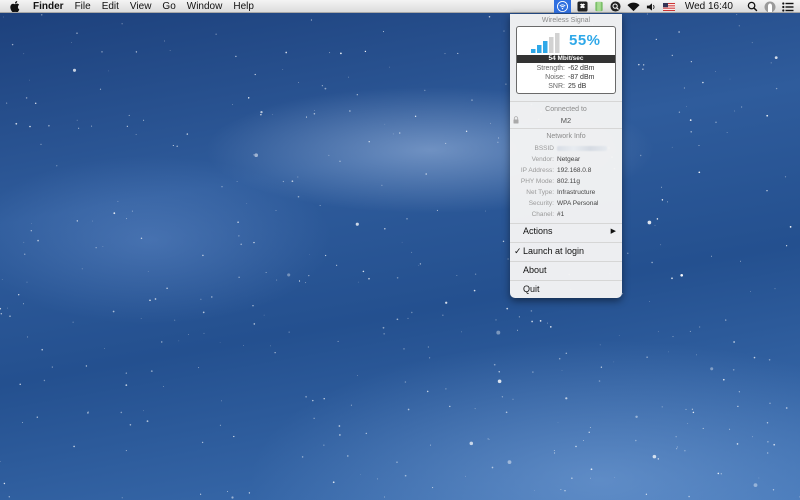 This screenshot has height=500, width=800. Describe the element at coordinates (566, 101) in the screenshot. I see `divider` at that location.